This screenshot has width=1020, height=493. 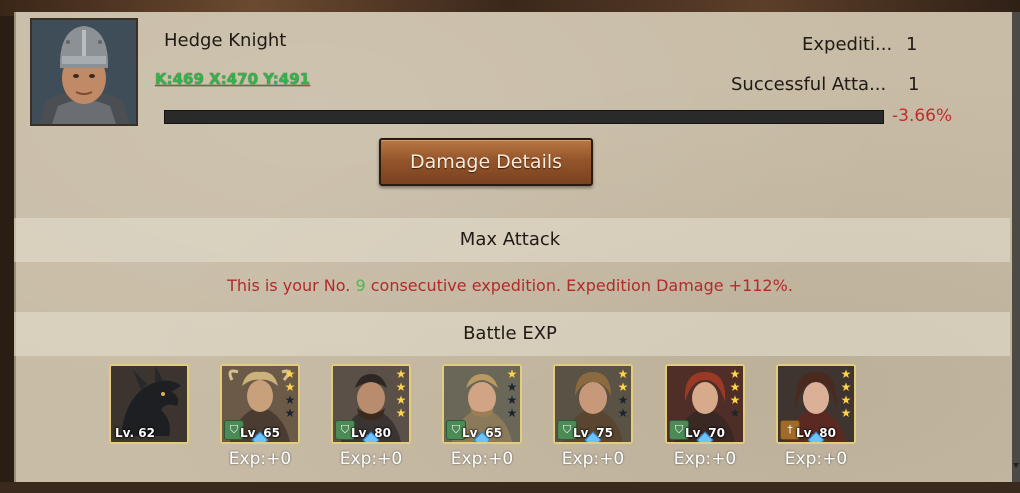 What do you see at coordinates (289, 285) in the screenshot?
I see `message-prefix: This is your No.` at bounding box center [289, 285].